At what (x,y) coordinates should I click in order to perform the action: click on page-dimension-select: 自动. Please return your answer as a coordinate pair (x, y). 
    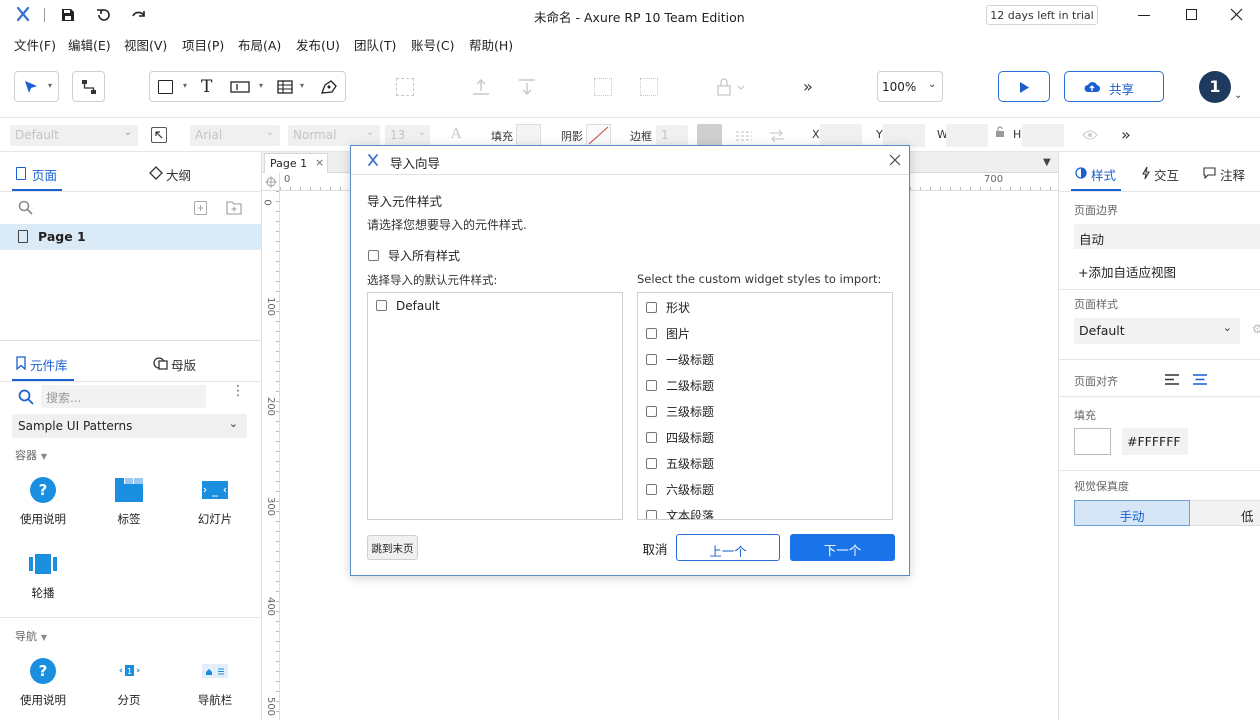
    Looking at the image, I should click on (1167, 236).